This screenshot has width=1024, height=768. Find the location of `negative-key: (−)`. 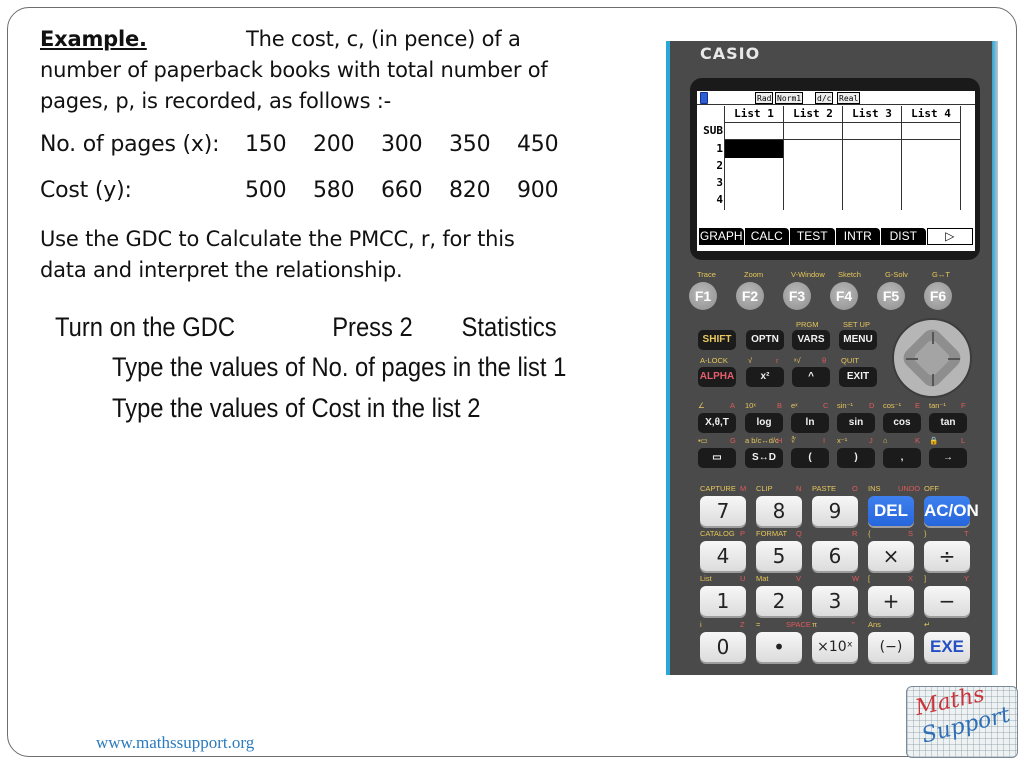

negative-key: (−) is located at coordinates (891, 647).